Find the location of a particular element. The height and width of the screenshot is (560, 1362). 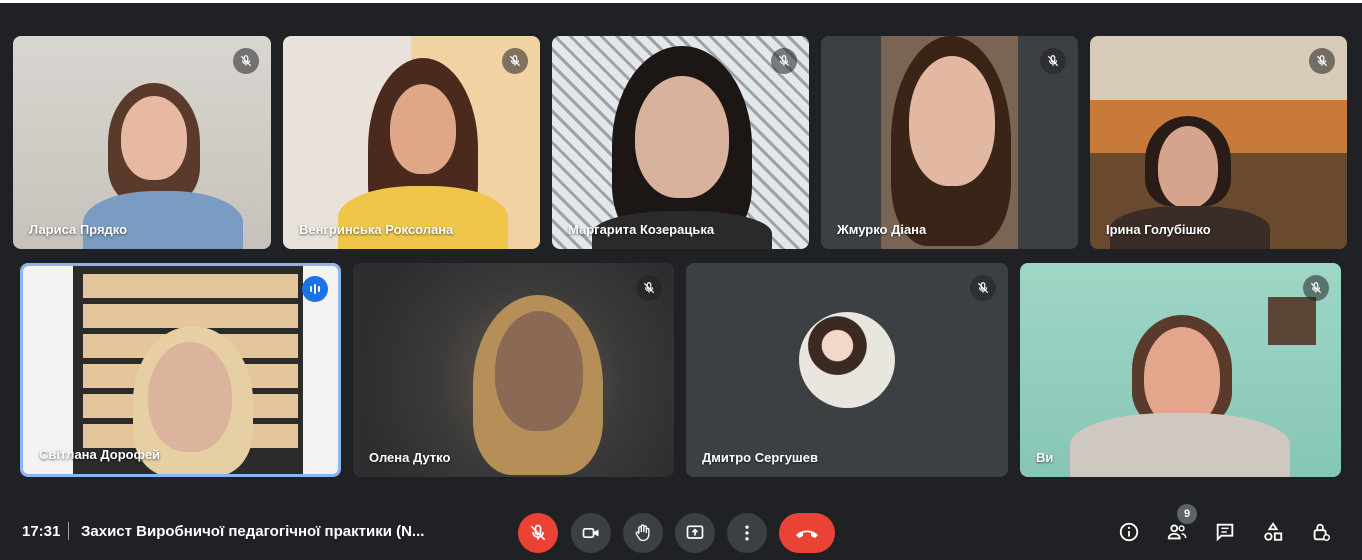

participant-tile-6: Світлана Дорофей is located at coordinates (180, 370).